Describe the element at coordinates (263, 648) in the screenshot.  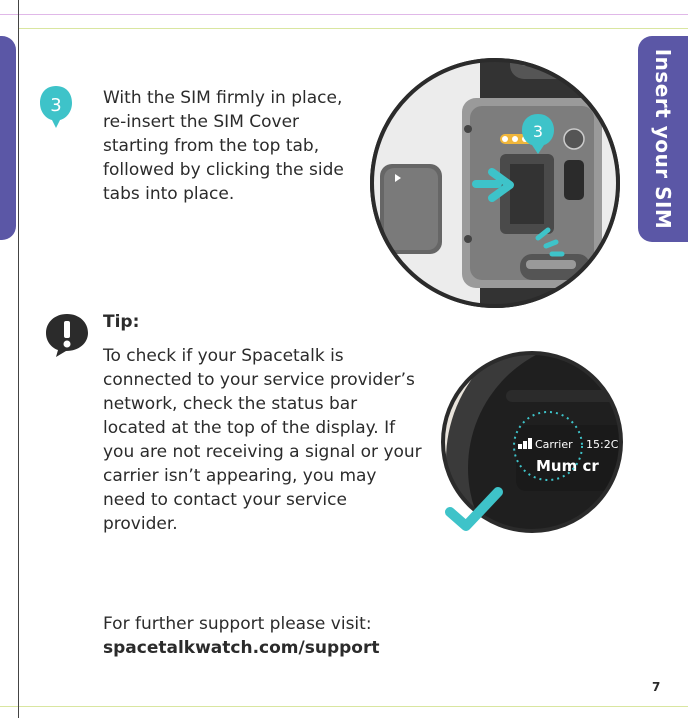
I see `support-link: spacetalkwatch.com/support` at that location.